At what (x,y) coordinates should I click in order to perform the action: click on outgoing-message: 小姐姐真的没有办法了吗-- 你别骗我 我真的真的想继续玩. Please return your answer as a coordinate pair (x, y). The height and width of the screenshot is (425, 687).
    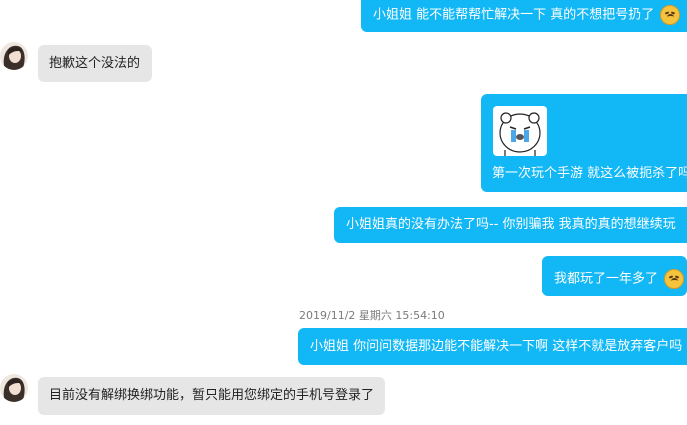
    Looking at the image, I should click on (510, 225).